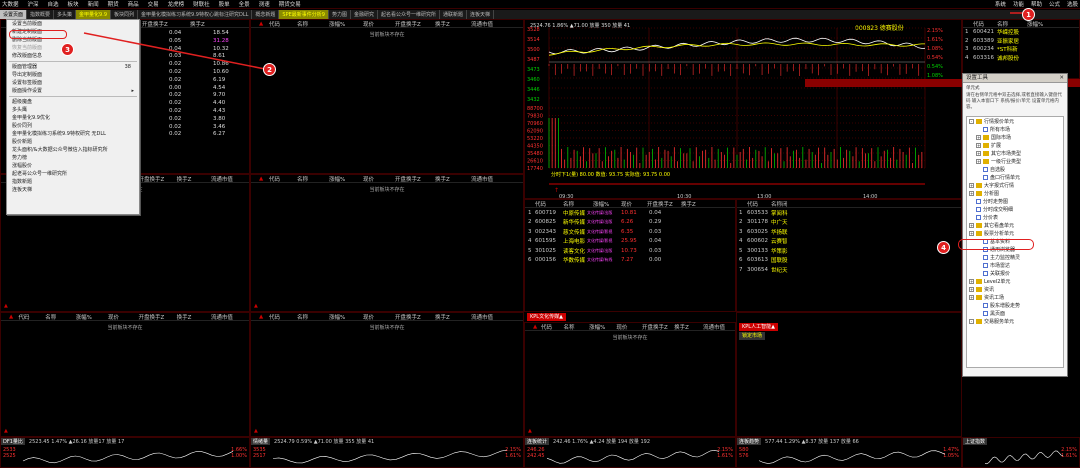 This screenshot has width=1080, height=468. What do you see at coordinates (557, 41) in the screenshot?
I see `annotation-arrows` at bounding box center [557, 41].